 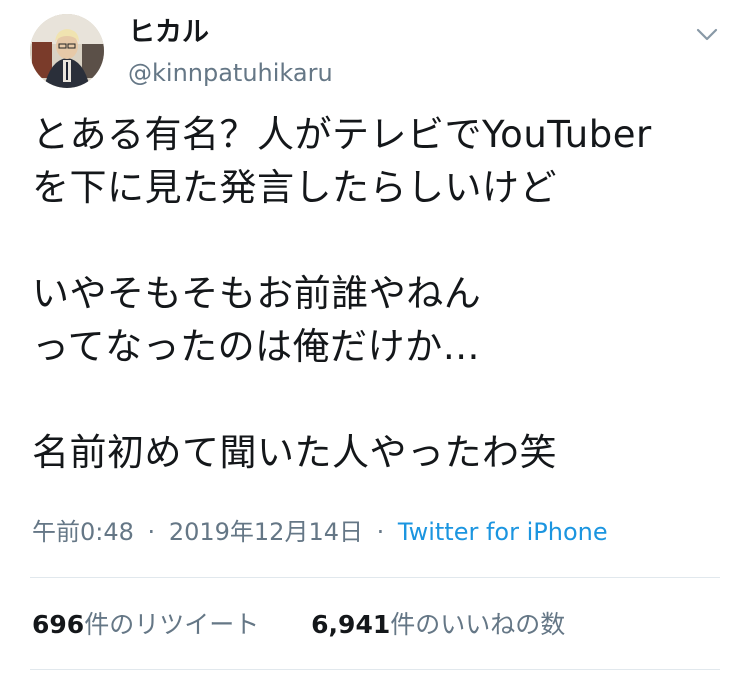 I want to click on tweet-stats: 696件のリツイート 6,941件のいいねの数, so click(x=298, y=625).